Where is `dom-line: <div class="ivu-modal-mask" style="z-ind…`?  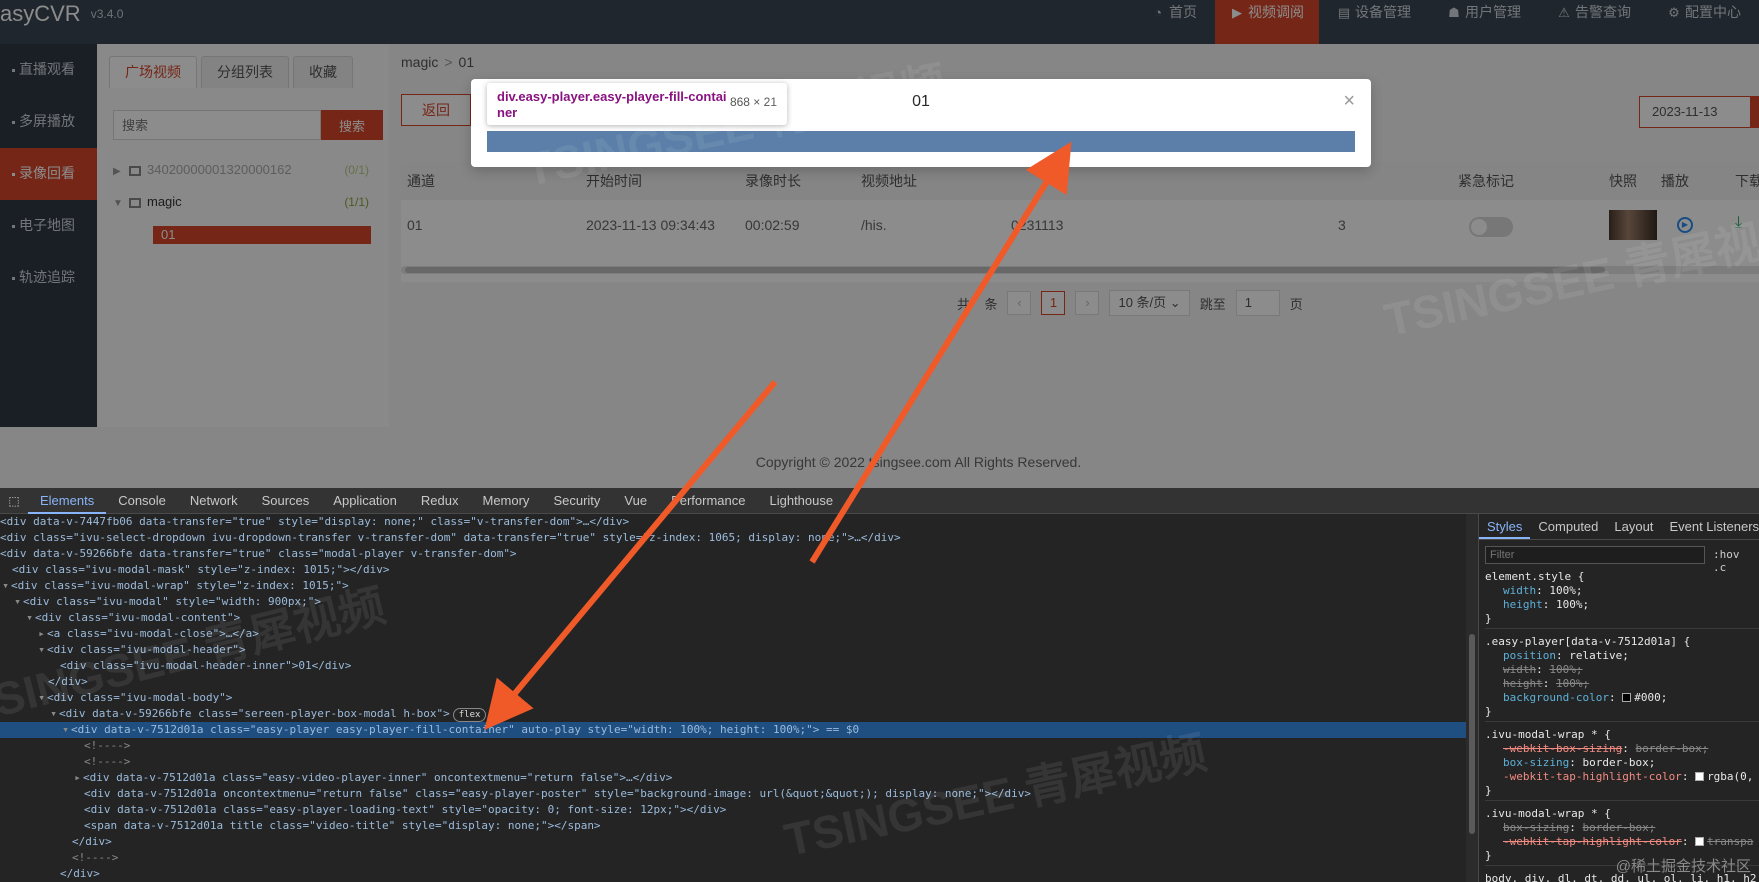 dom-line: <div class="ivu-modal-mask" style="z-ind… is located at coordinates (733, 570).